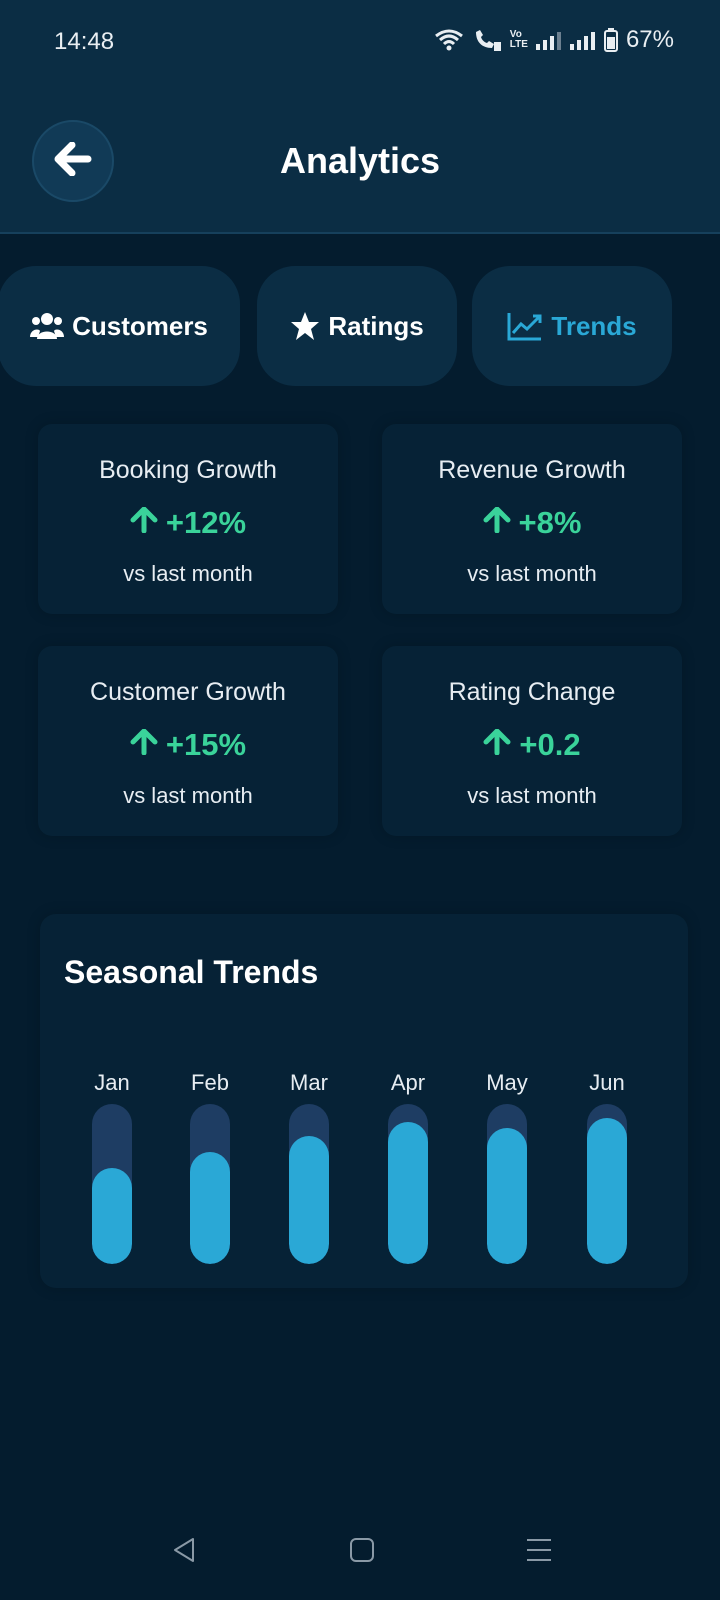 This screenshot has width=720, height=1600. I want to click on page-title: Analytics, so click(360, 160).